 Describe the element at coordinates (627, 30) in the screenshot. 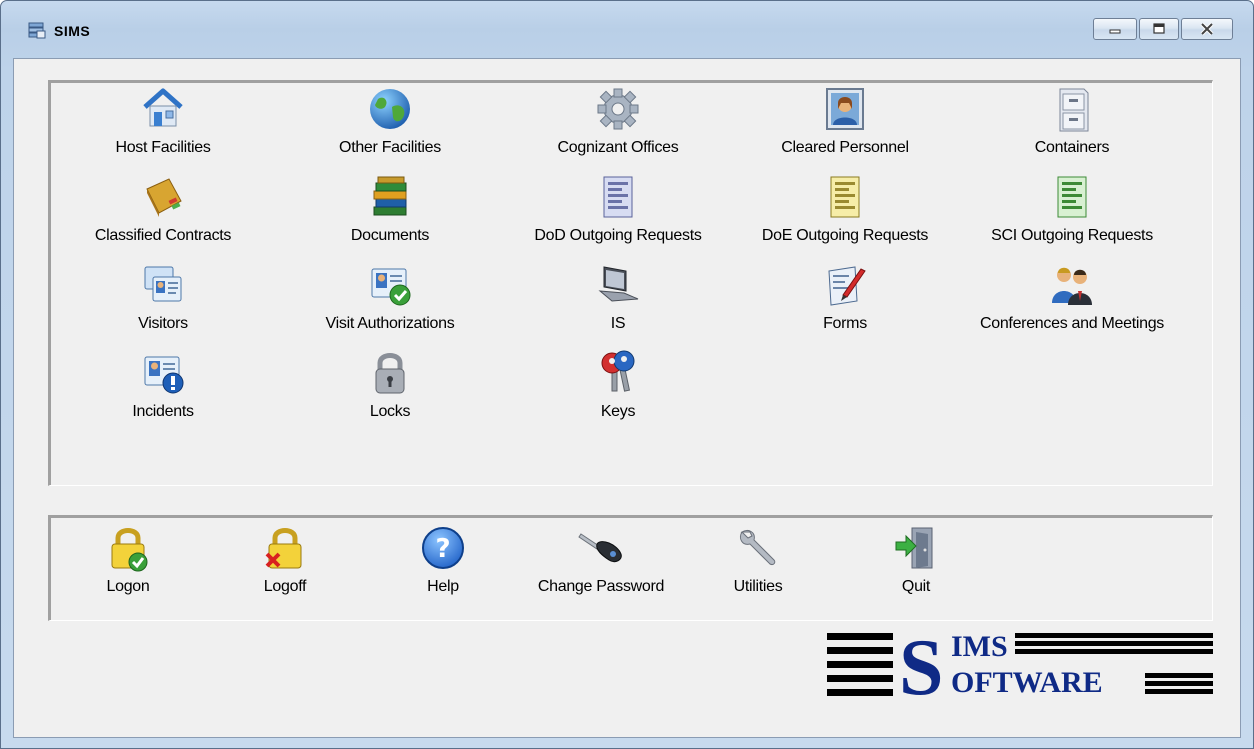

I see `title-bar: SIMS` at that location.